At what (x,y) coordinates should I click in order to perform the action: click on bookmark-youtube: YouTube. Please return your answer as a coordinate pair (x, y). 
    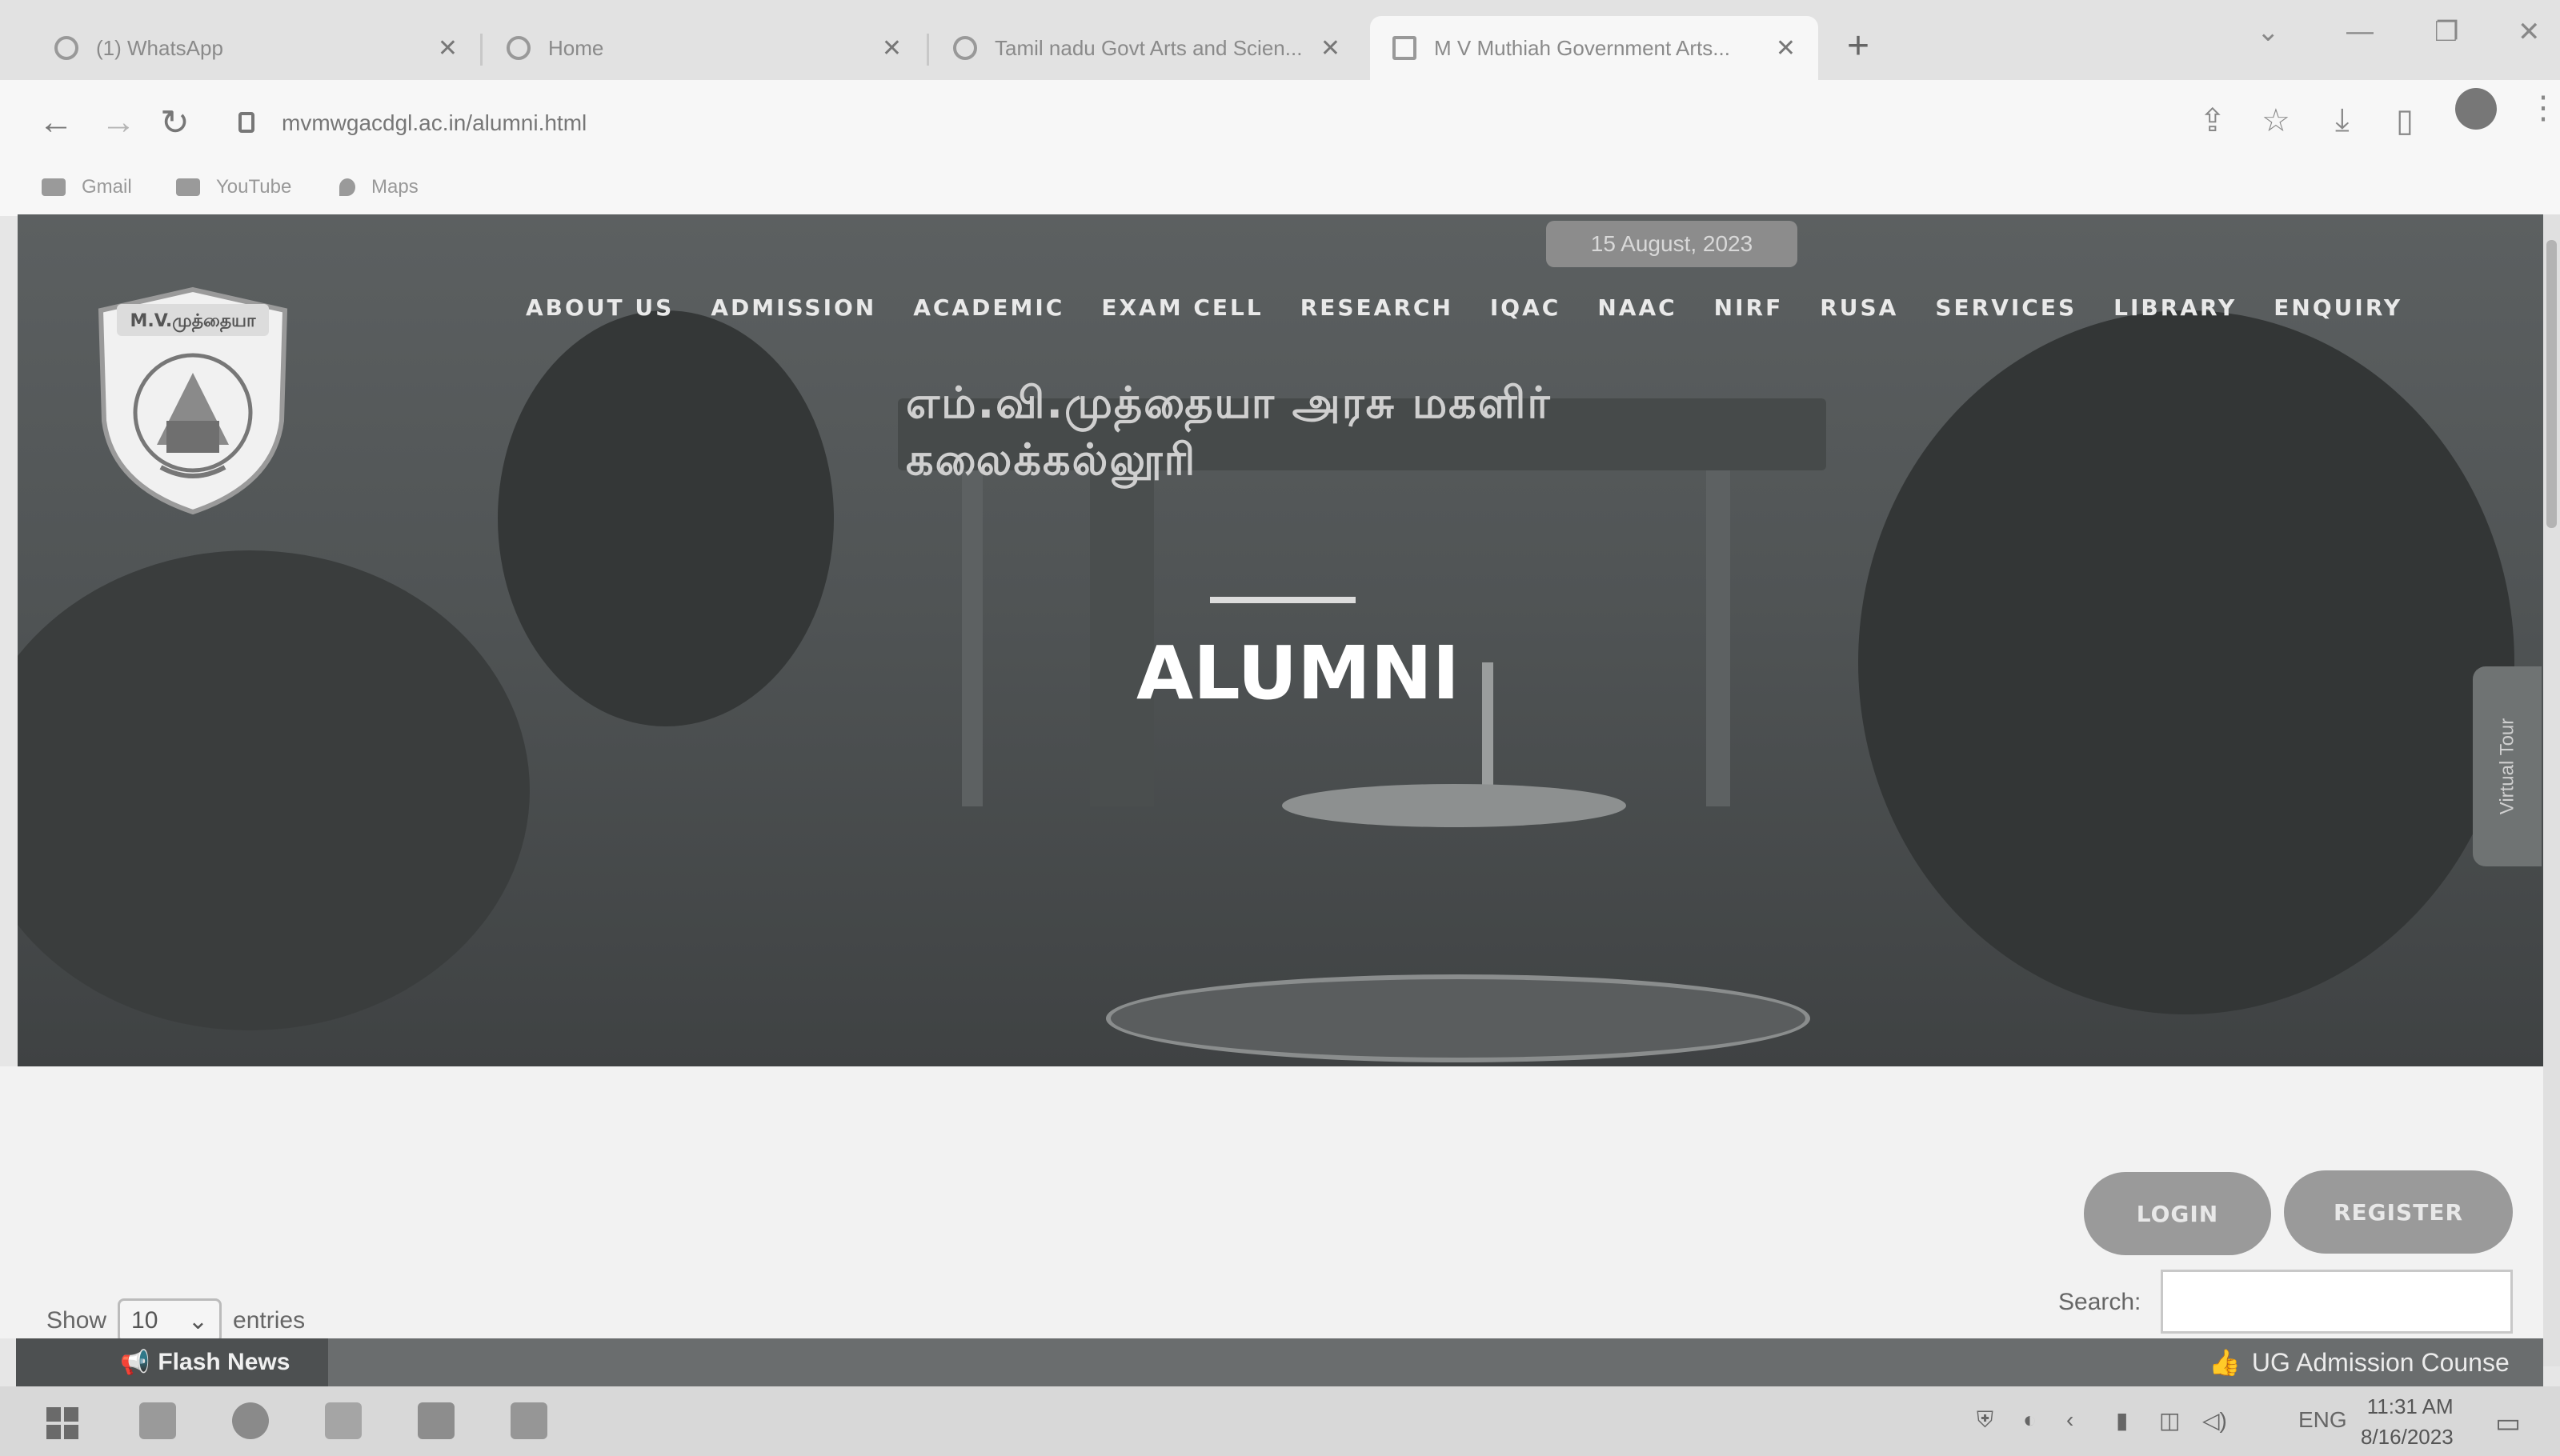
    Looking at the image, I should click on (233, 187).